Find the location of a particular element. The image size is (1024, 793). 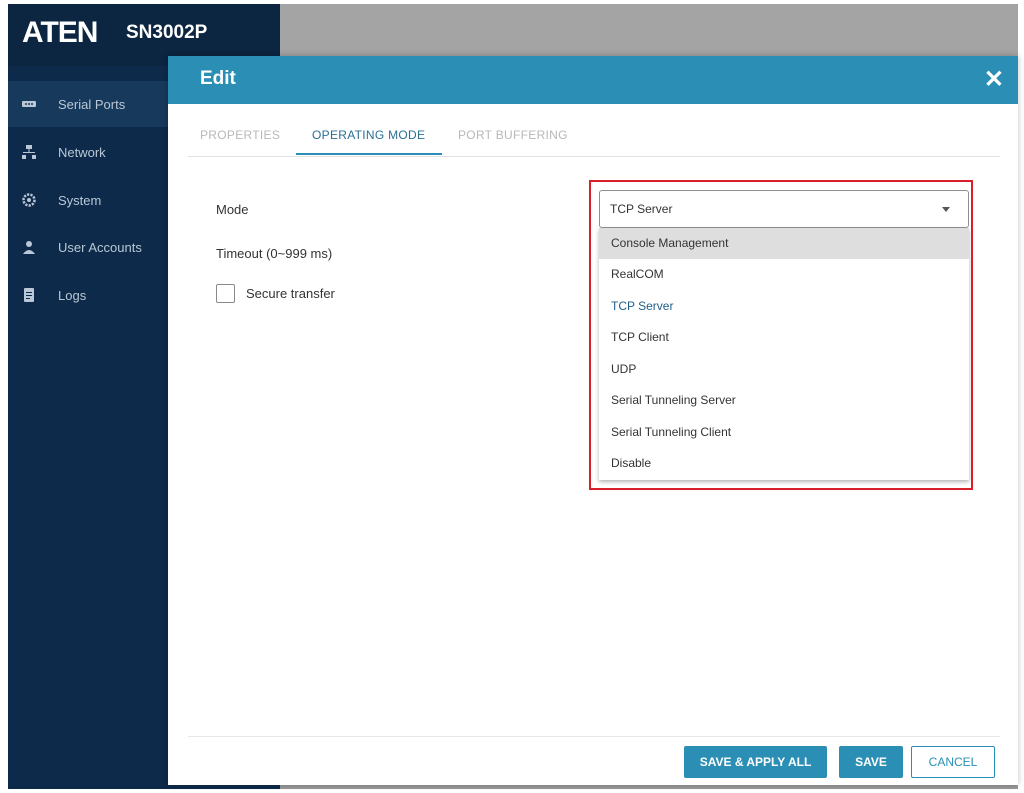

serial-port-icon is located at coordinates (29, 104).